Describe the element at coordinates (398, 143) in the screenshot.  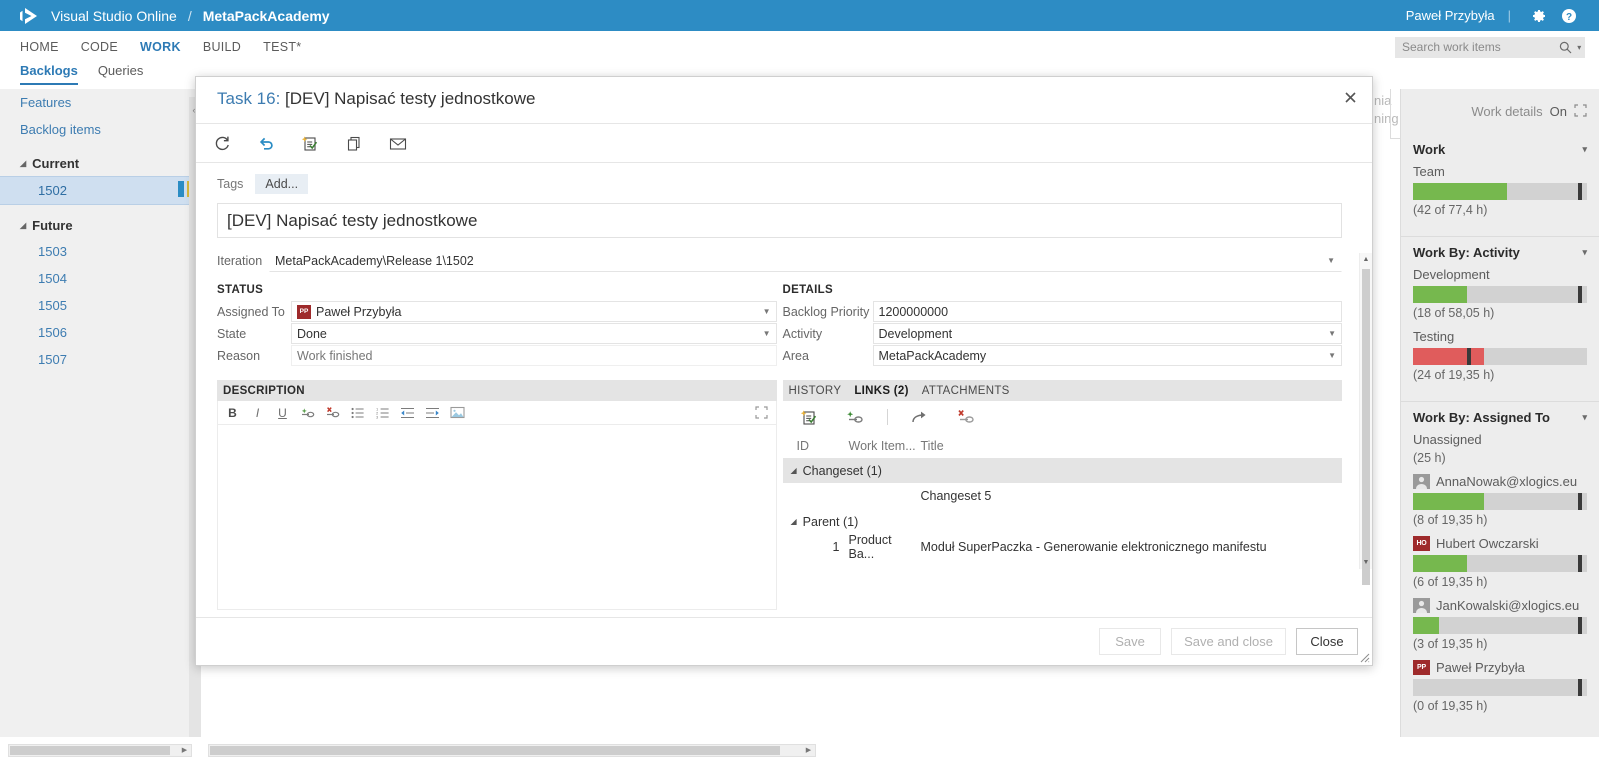
I see `email-icon` at that location.